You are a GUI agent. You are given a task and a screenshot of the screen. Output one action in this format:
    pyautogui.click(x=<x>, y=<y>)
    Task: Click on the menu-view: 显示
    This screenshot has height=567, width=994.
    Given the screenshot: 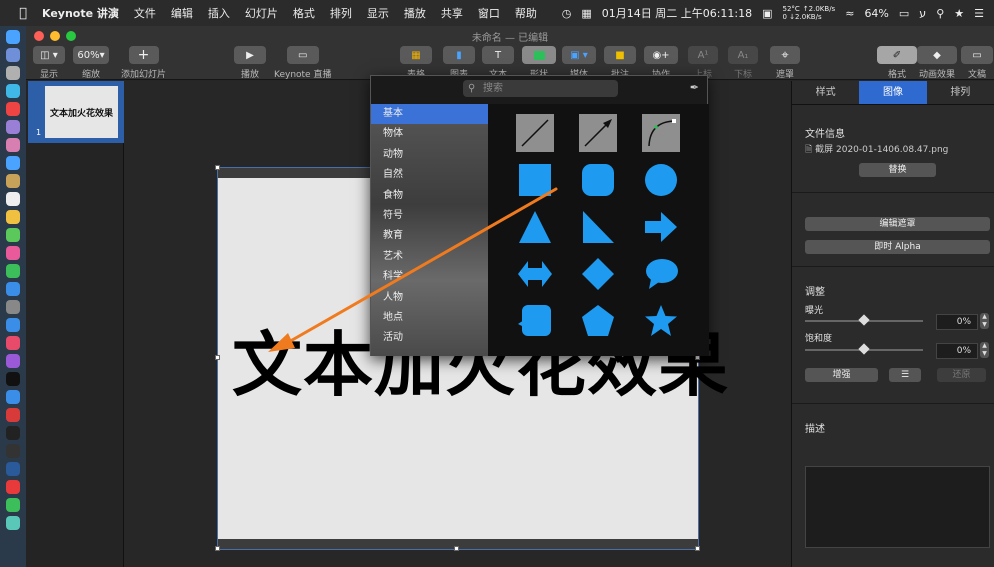 What is the action you would take?
    pyautogui.click(x=378, y=13)
    